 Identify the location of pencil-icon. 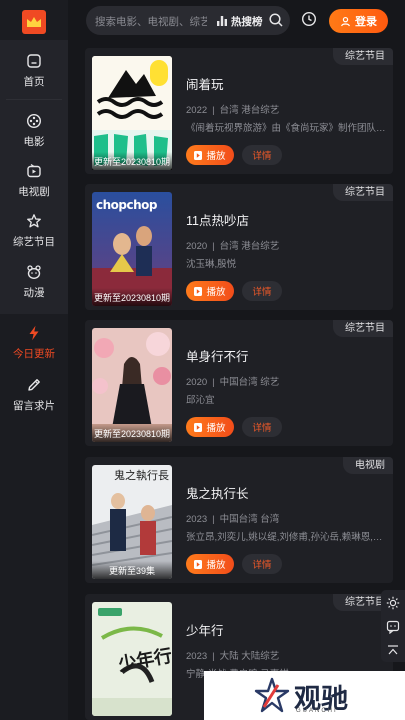
(34, 385).